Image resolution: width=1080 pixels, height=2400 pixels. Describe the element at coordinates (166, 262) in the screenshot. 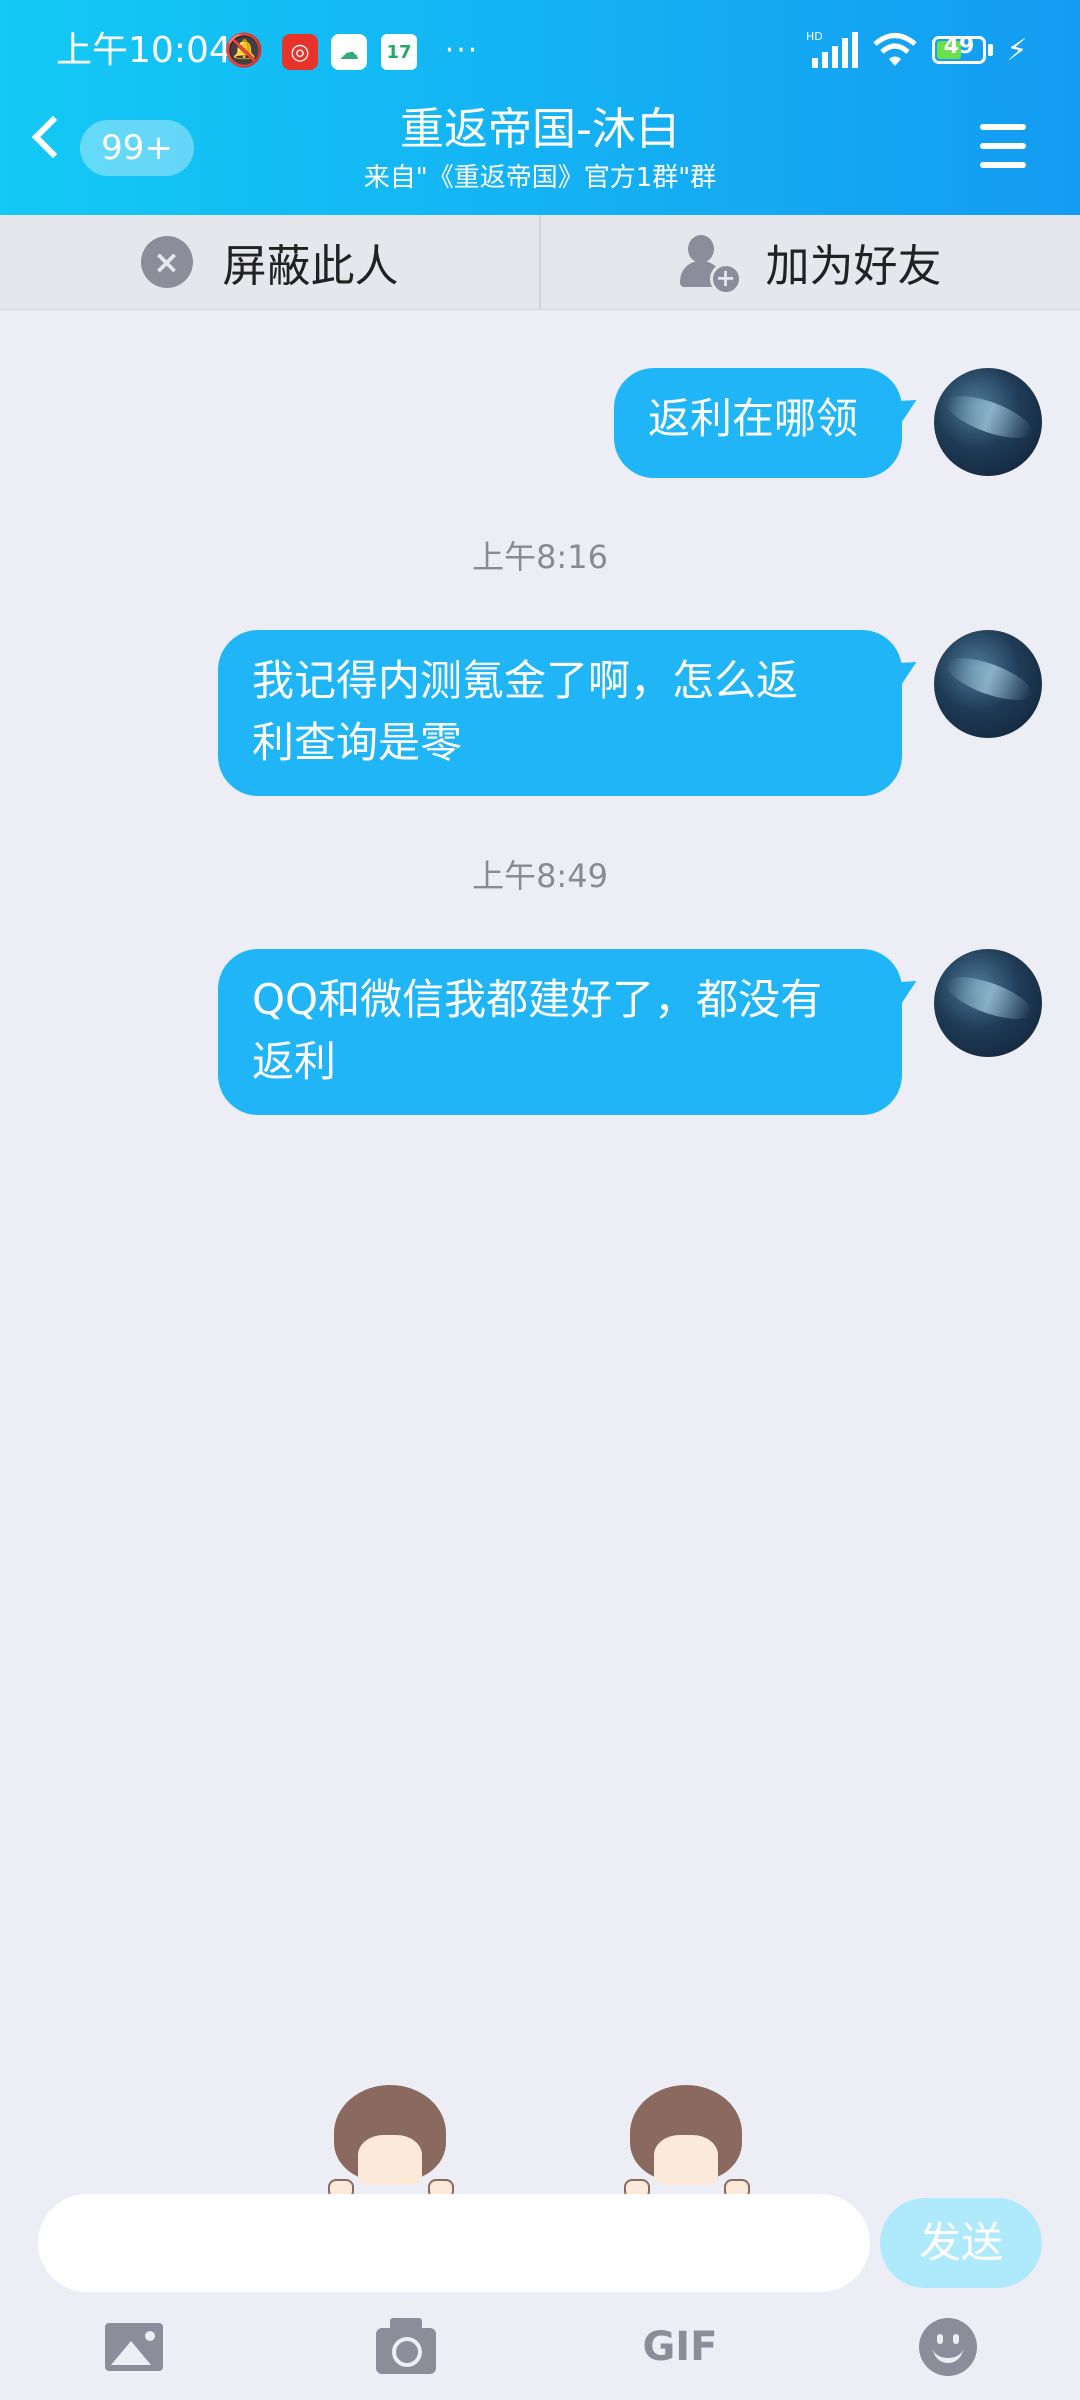

I see `block-face-icon: ×` at that location.